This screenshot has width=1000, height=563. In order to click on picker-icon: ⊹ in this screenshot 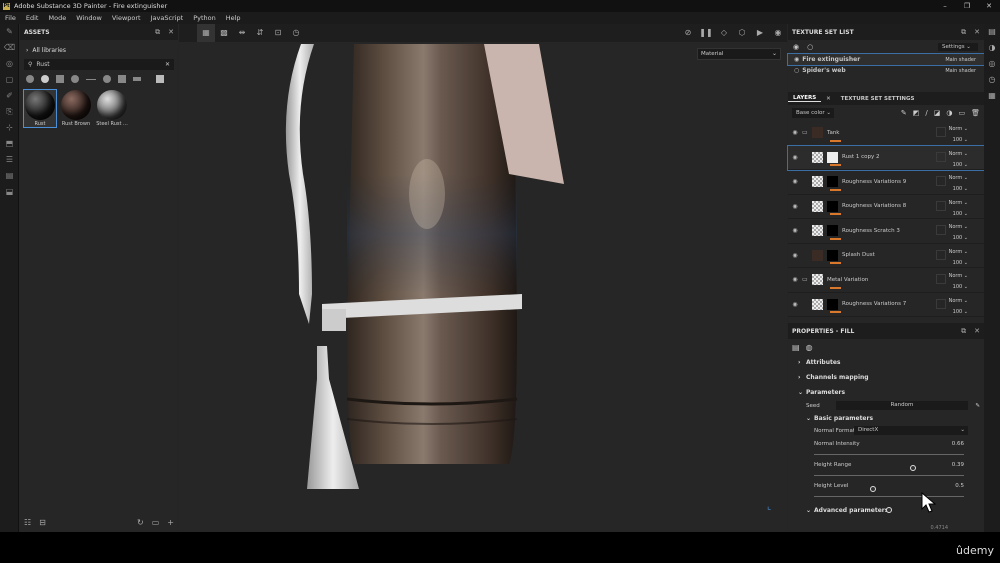, I will do `click(9, 128)`.